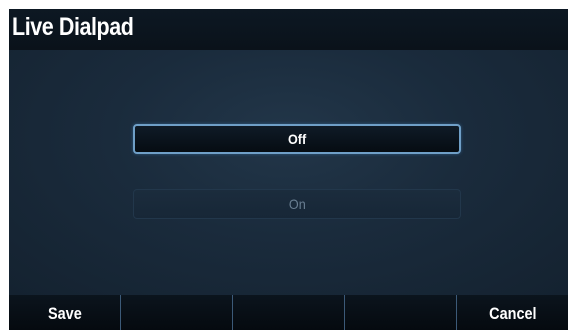  I want to click on softkey-cancel-label: Cancel, so click(512, 313).